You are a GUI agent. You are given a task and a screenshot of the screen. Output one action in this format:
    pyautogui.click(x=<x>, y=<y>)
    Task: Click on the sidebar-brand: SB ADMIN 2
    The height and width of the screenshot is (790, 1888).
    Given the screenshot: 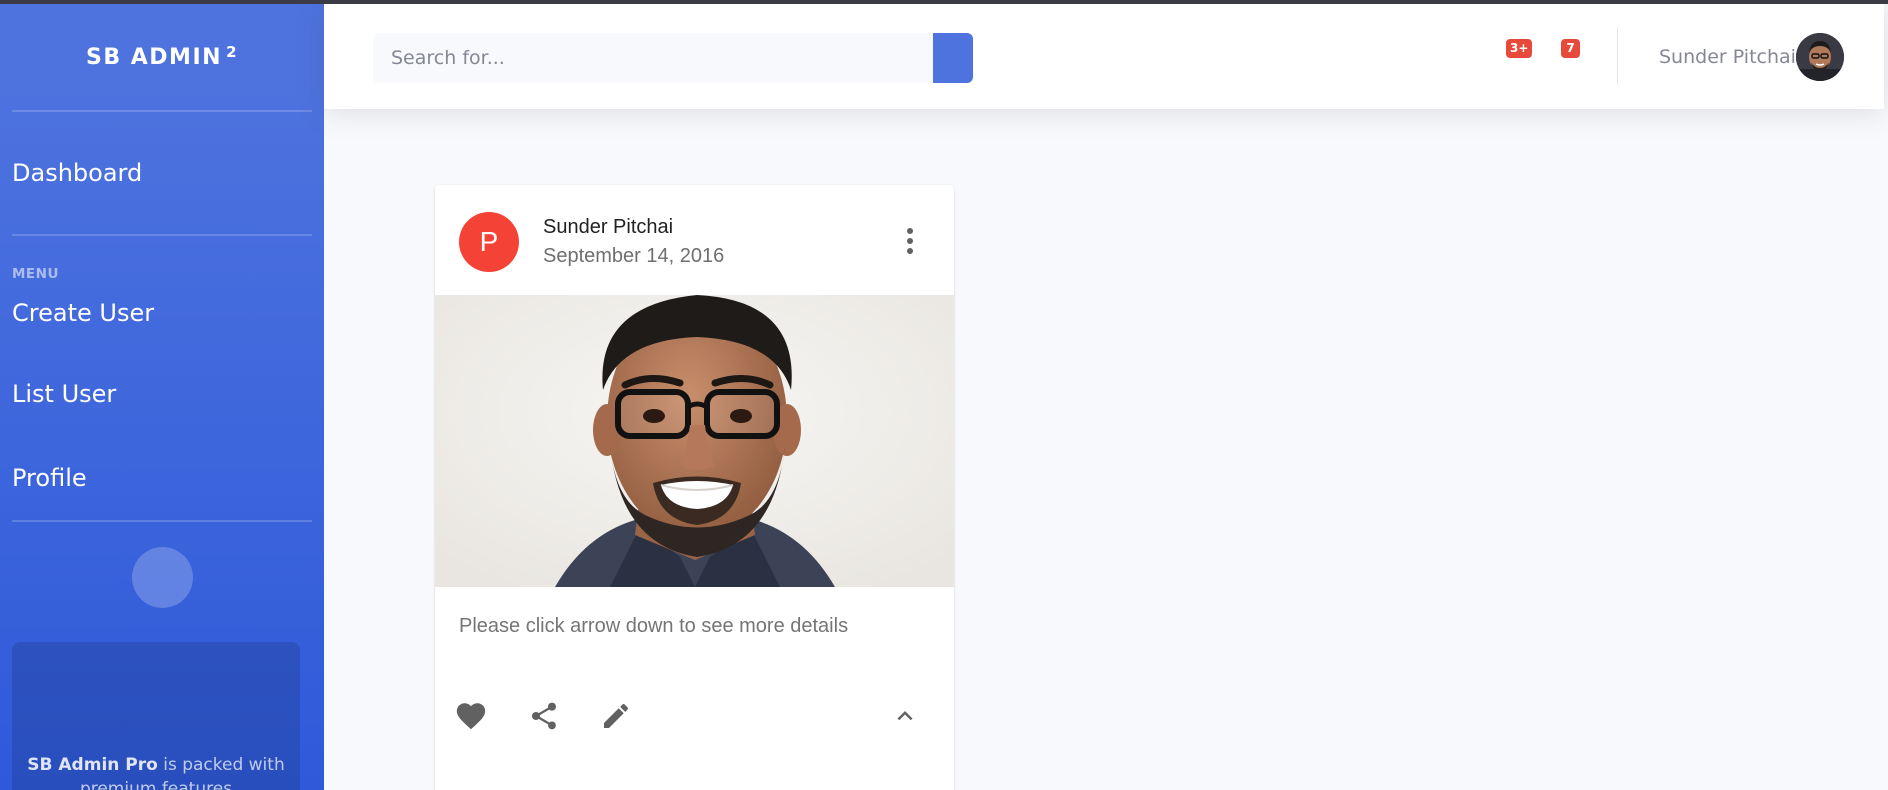 What is the action you would take?
    pyautogui.click(x=162, y=57)
    